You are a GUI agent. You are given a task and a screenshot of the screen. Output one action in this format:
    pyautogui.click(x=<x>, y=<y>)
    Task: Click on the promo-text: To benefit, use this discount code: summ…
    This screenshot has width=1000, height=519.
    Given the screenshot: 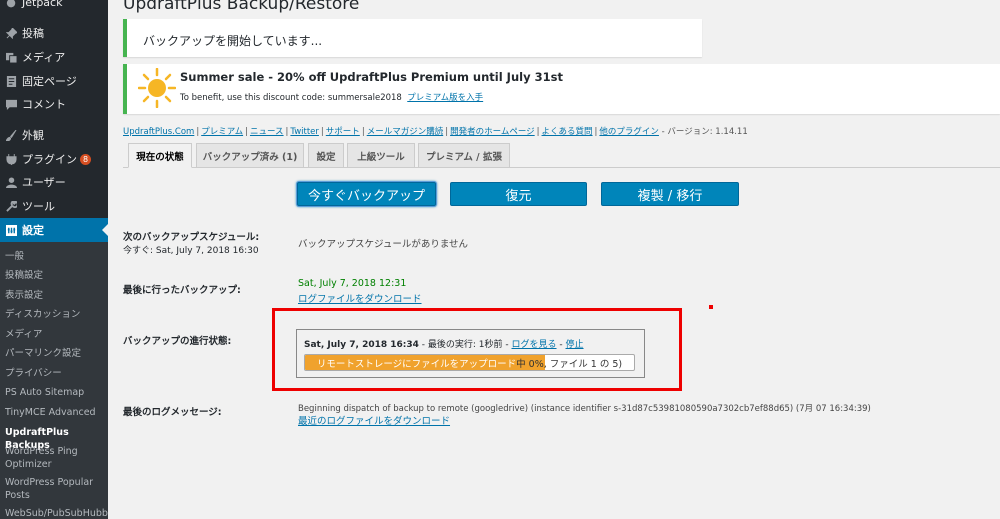 What is the action you would take?
    pyautogui.click(x=332, y=98)
    